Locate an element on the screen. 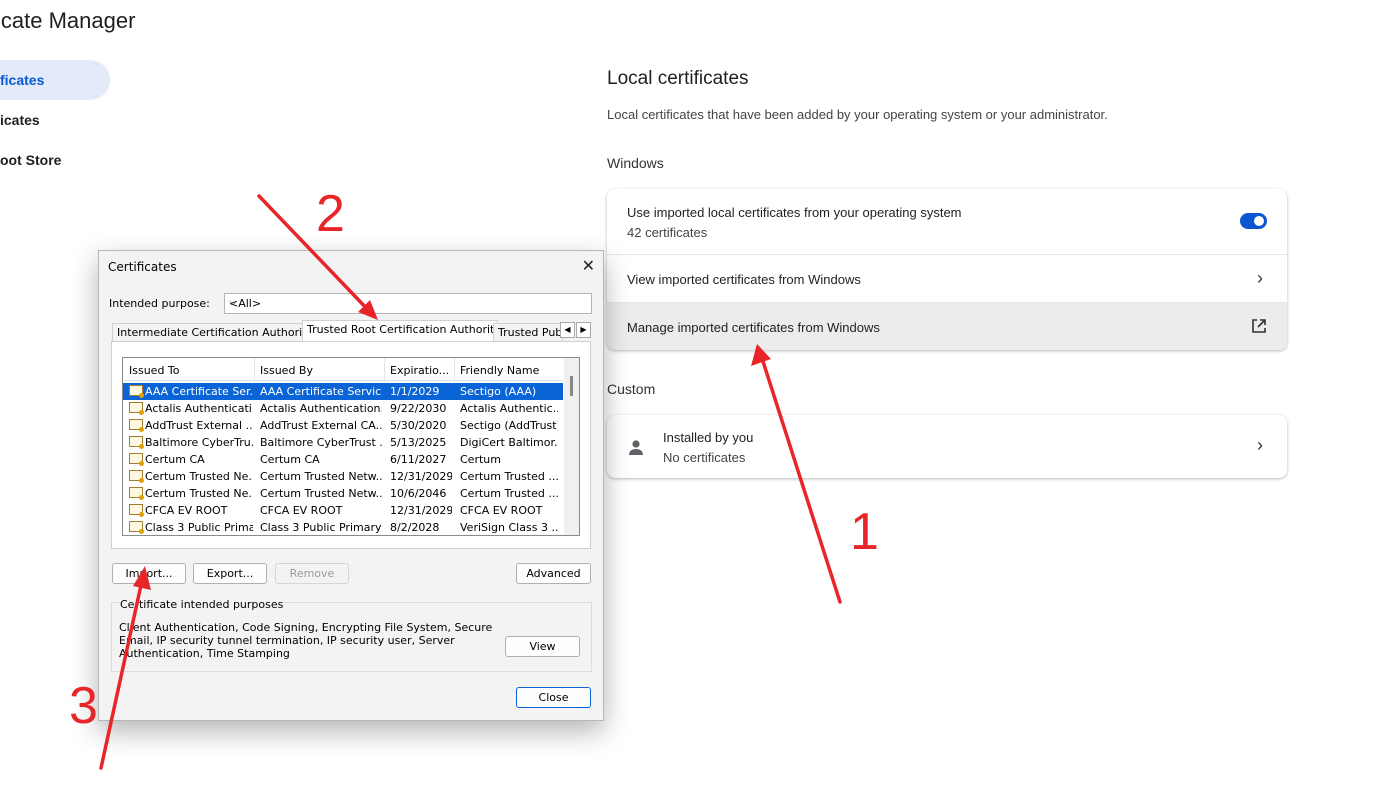  step-3-label: 3 is located at coordinates (83, 706).